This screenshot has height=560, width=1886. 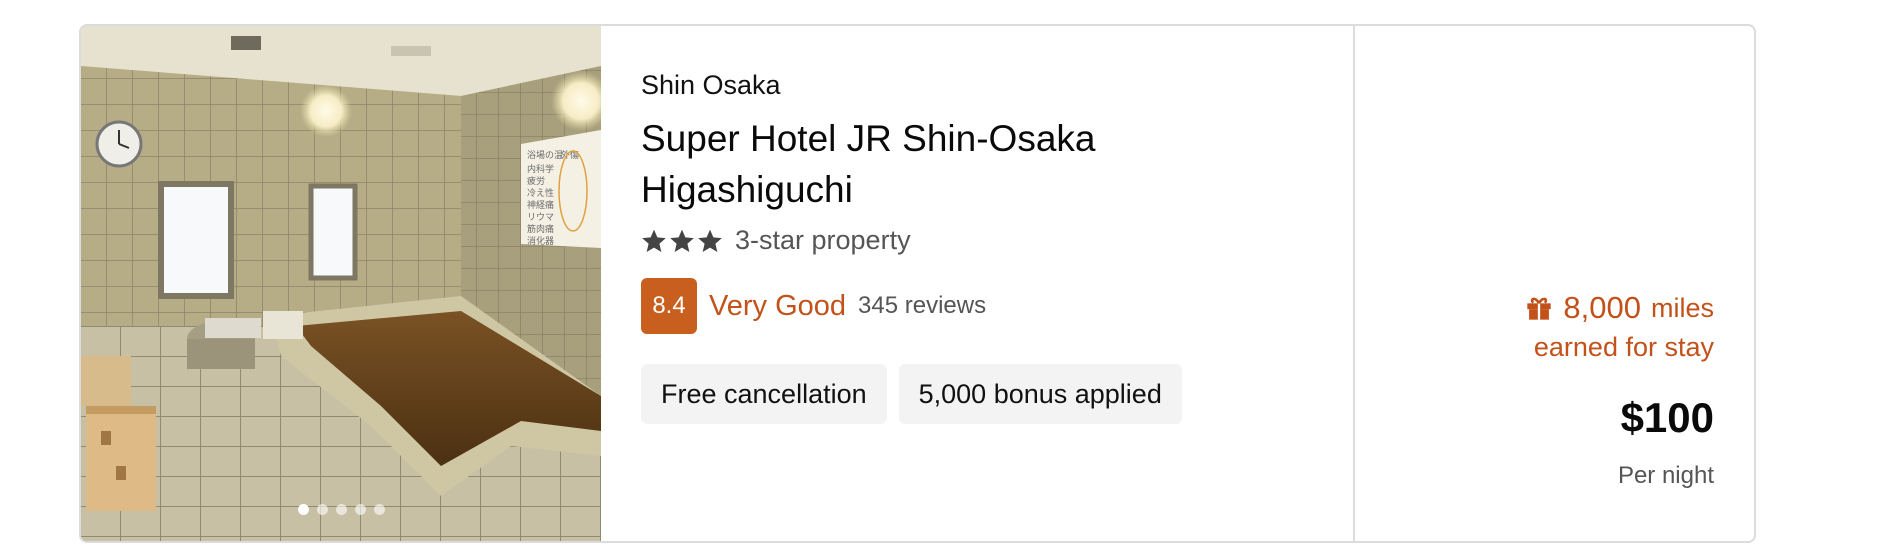 I want to click on miles-amount: 8,000, so click(x=1602, y=307).